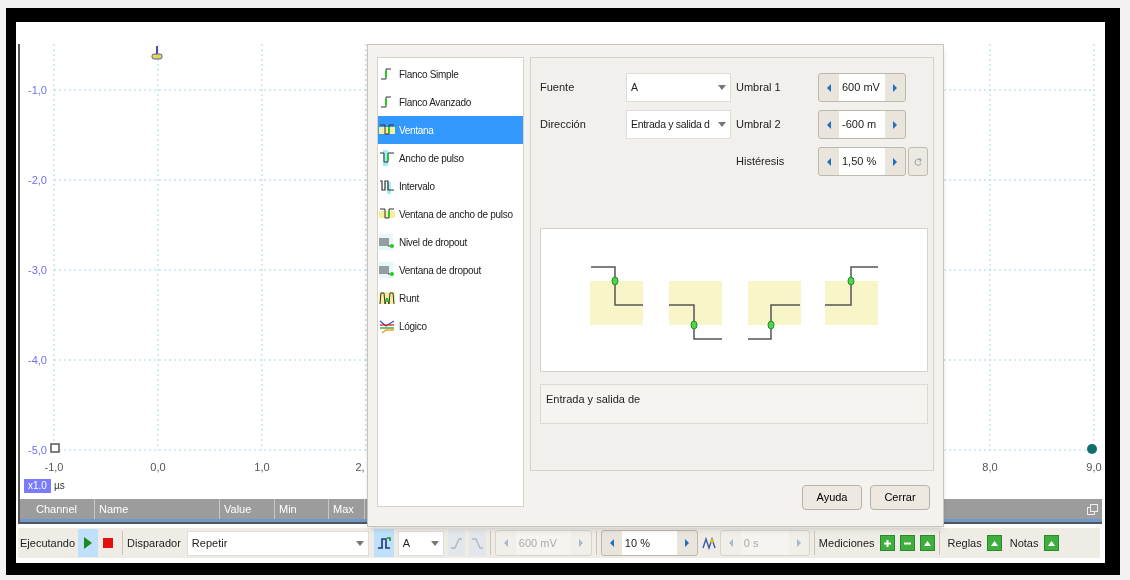 The height and width of the screenshot is (580, 1130). I want to click on dropdown-value: Repetir, so click(209, 543).